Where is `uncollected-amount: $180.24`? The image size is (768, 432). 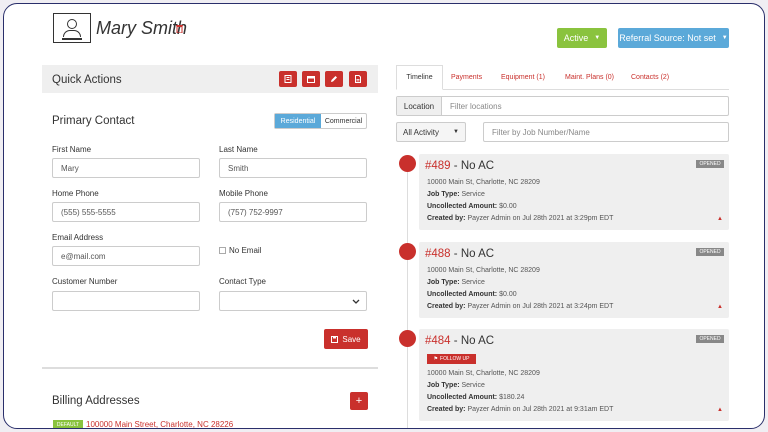 uncollected-amount: $180.24 is located at coordinates (512, 397).